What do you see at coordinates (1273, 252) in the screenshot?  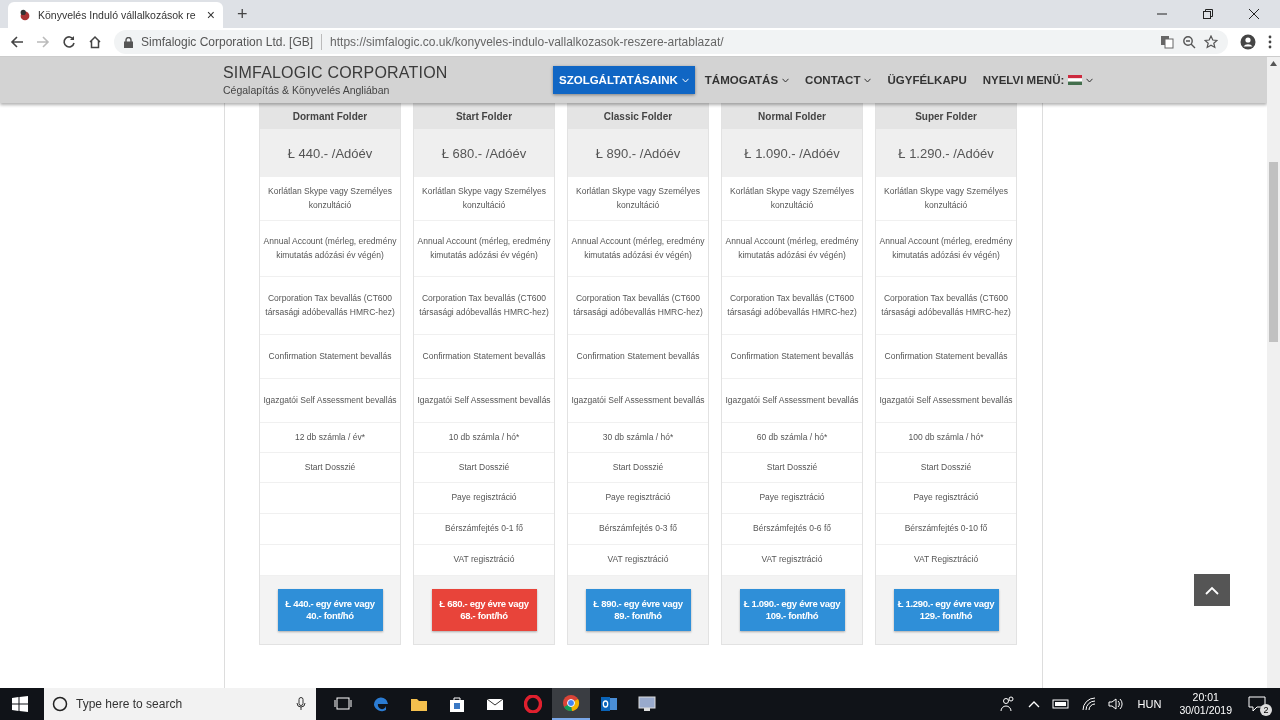 I see `scrollbar-thumb` at bounding box center [1273, 252].